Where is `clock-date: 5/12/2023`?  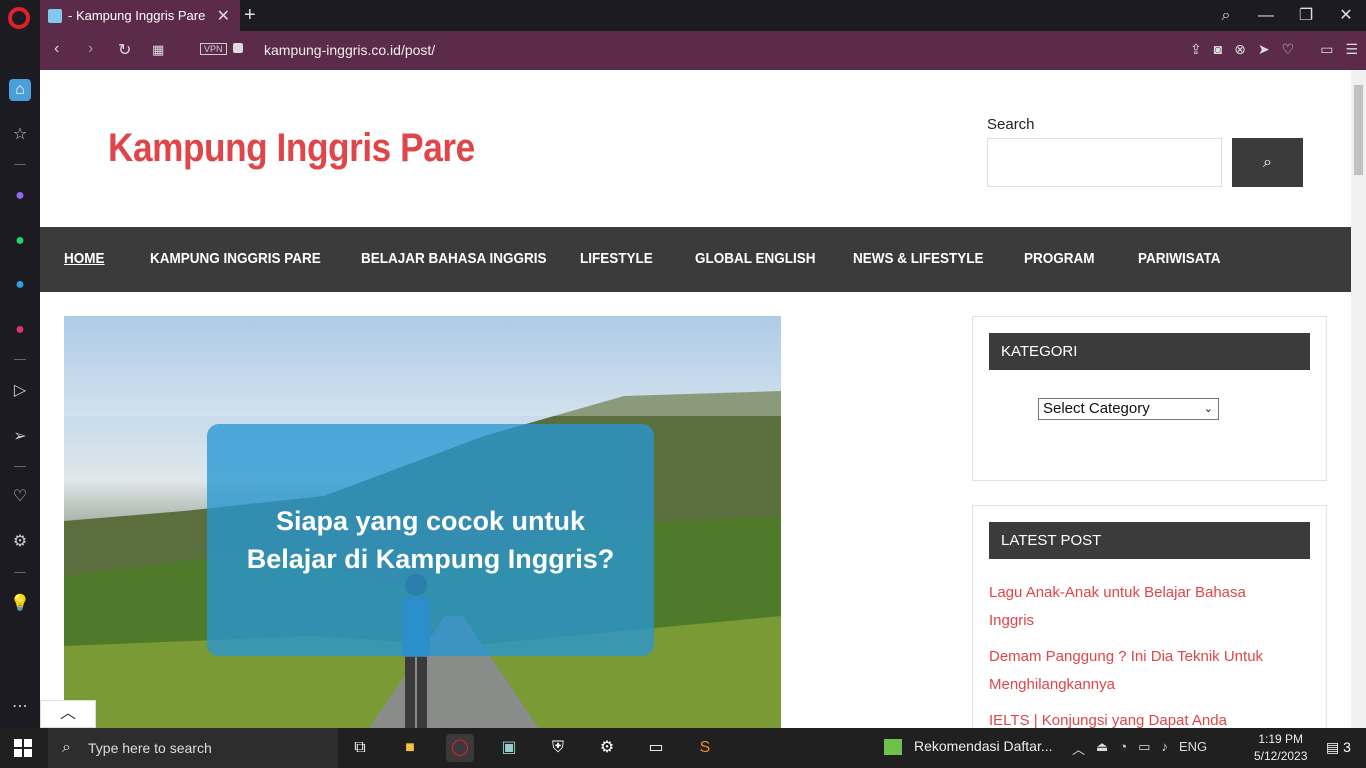
clock-date: 5/12/2023 is located at coordinates (1281, 756).